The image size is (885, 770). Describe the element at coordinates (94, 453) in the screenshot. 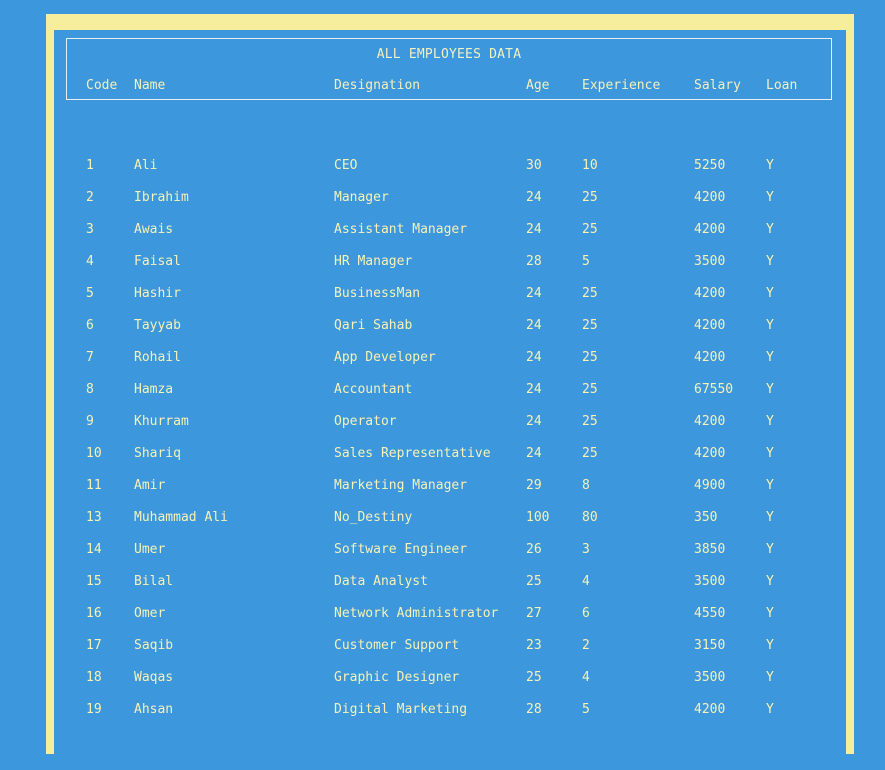

I see `cell-code: 10` at that location.